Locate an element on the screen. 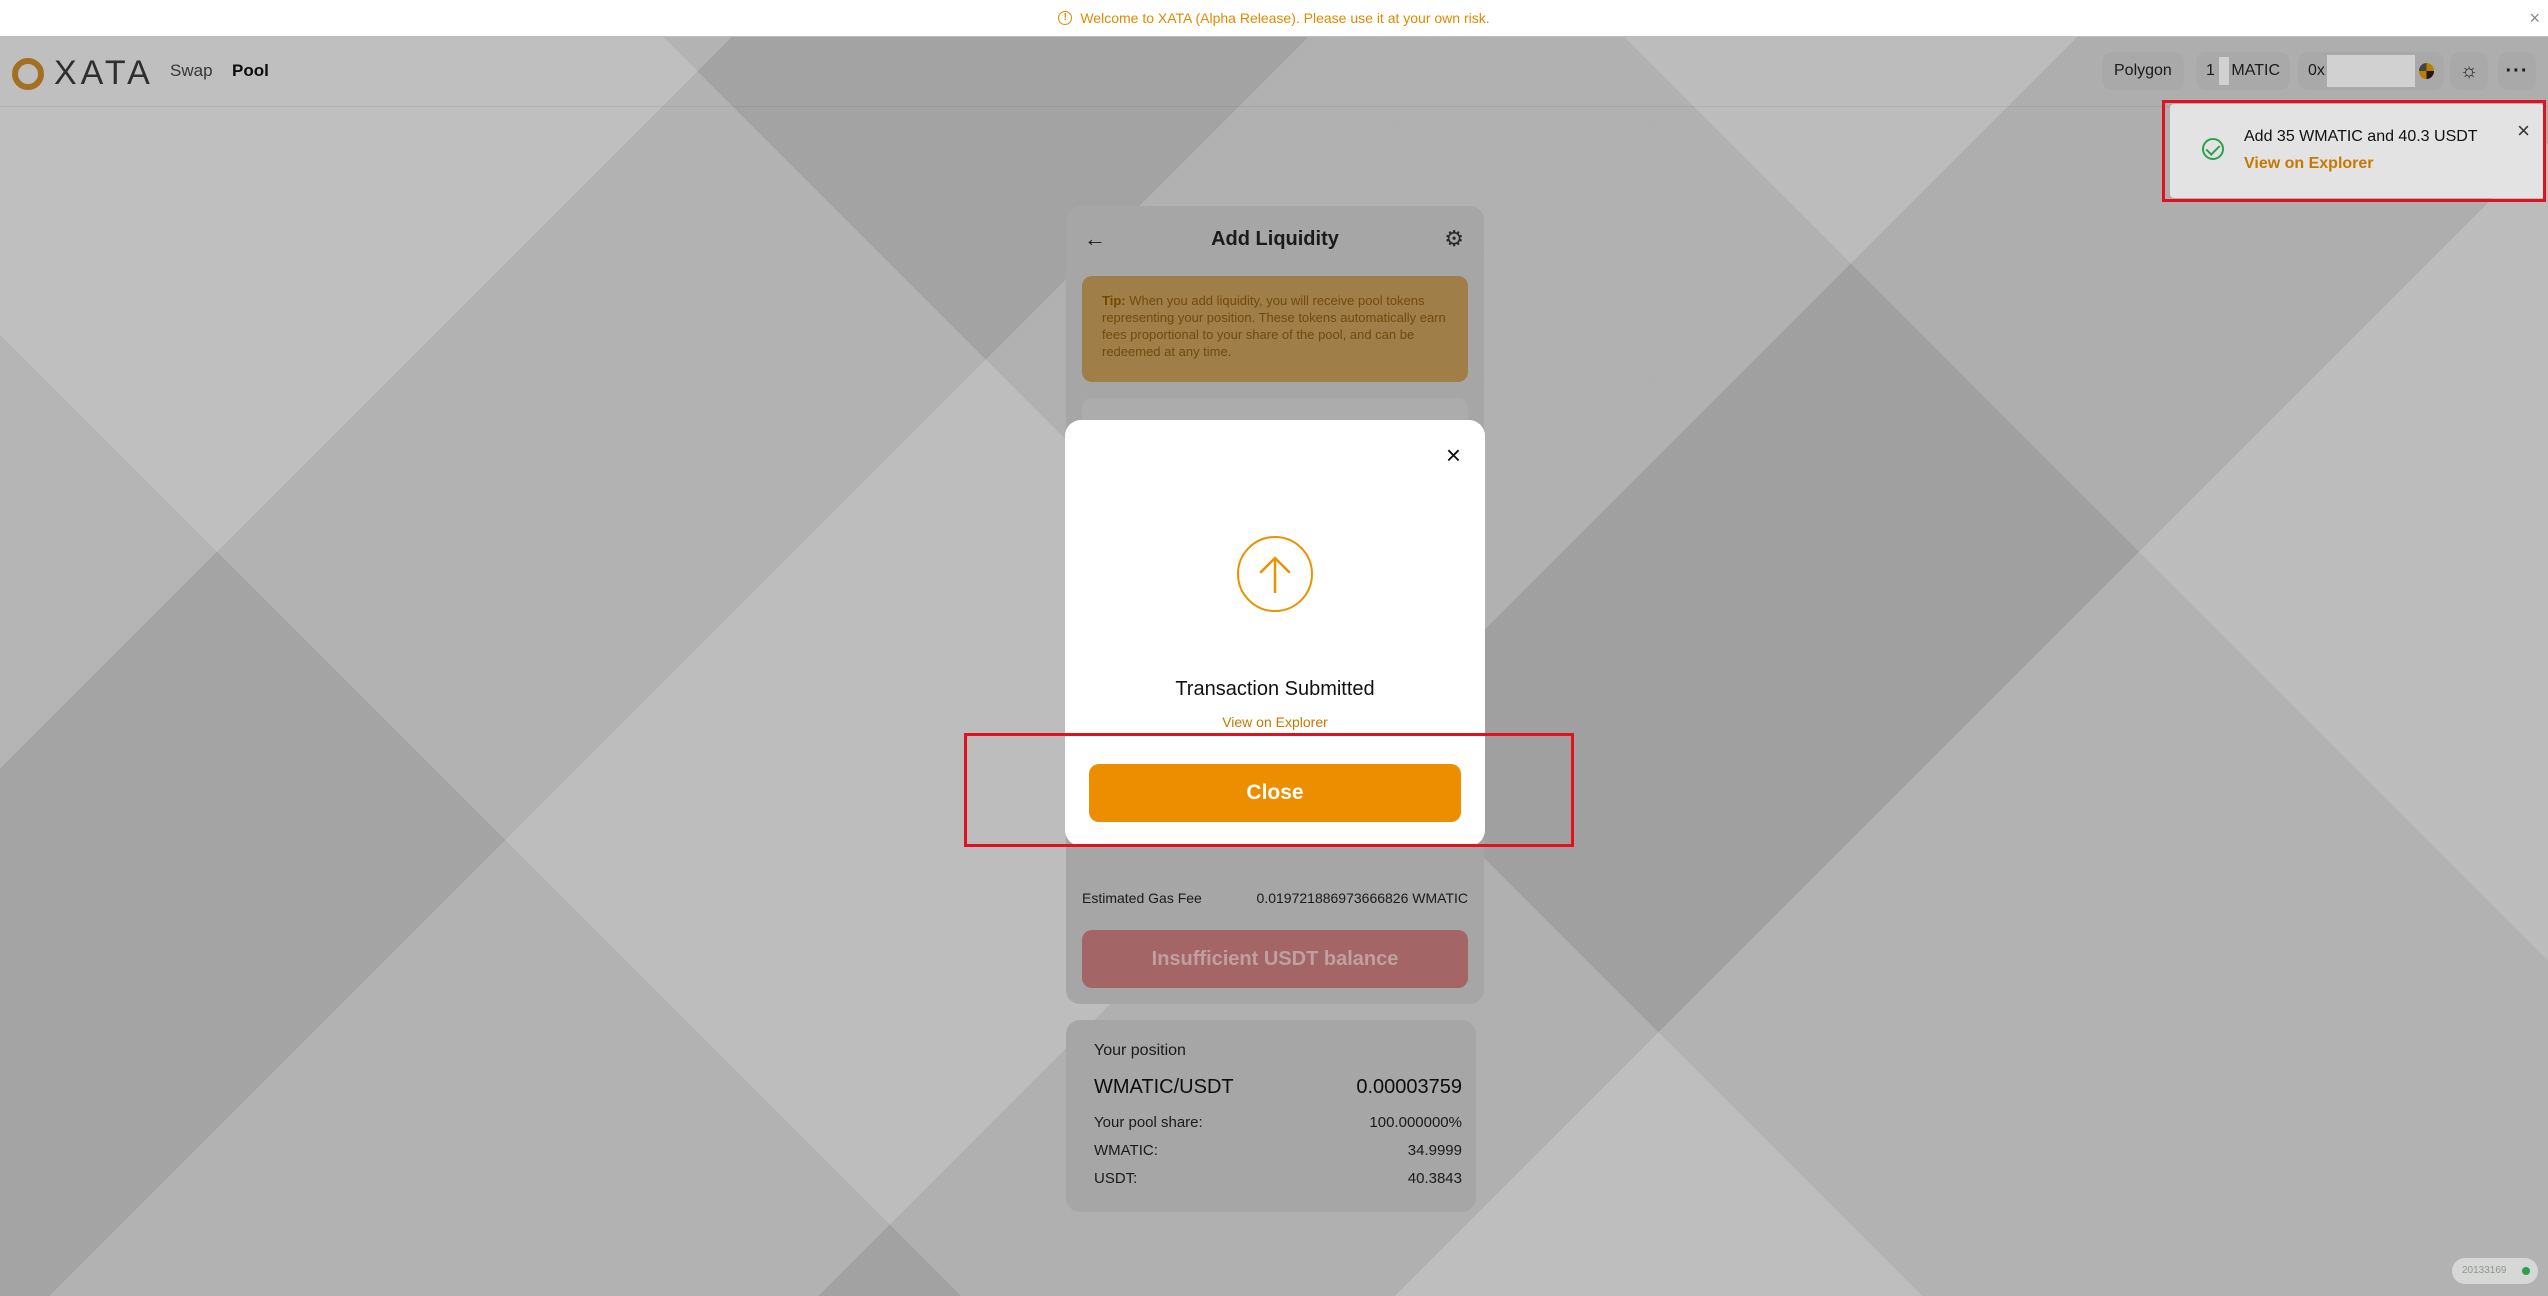 This screenshot has height=1296, width=2548. toast-highlight is located at coordinates (2354, 151).